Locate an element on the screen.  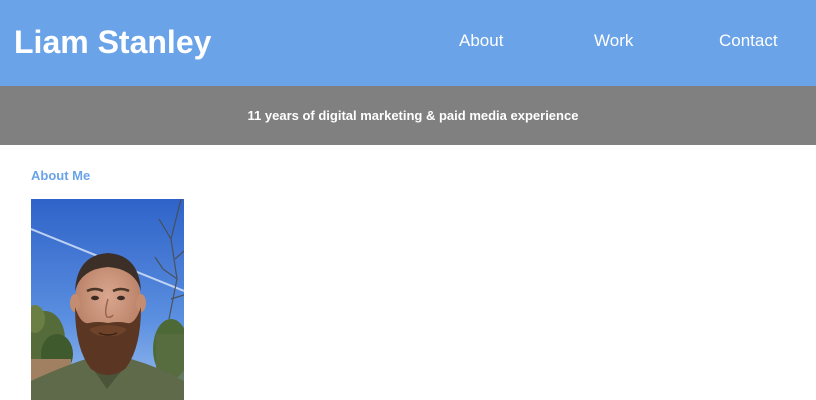
profile-photo is located at coordinates (107, 299).